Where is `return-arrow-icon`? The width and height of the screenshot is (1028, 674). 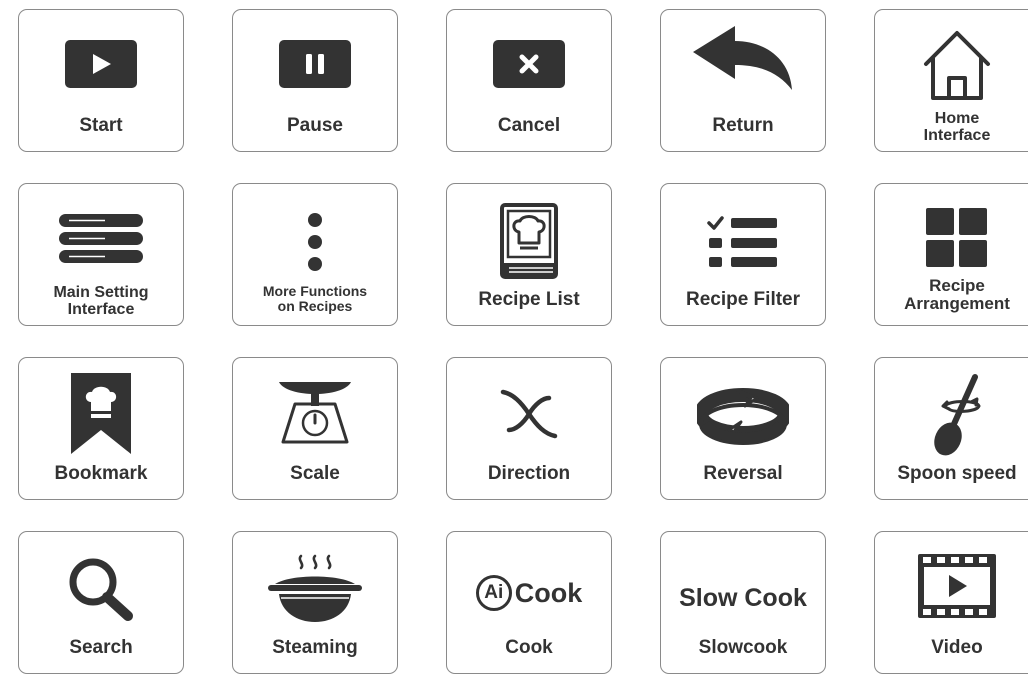 return-arrow-icon is located at coordinates (743, 59).